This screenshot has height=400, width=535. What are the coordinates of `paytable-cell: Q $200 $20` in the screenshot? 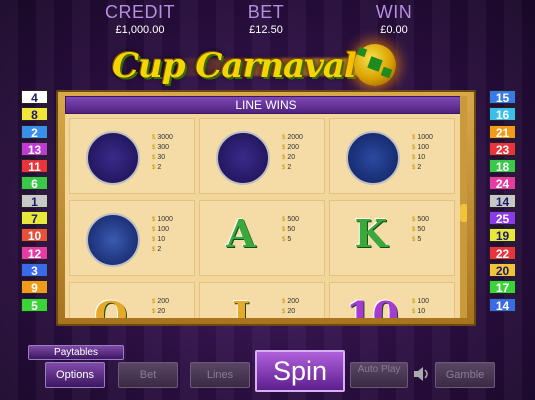 It's located at (132, 300).